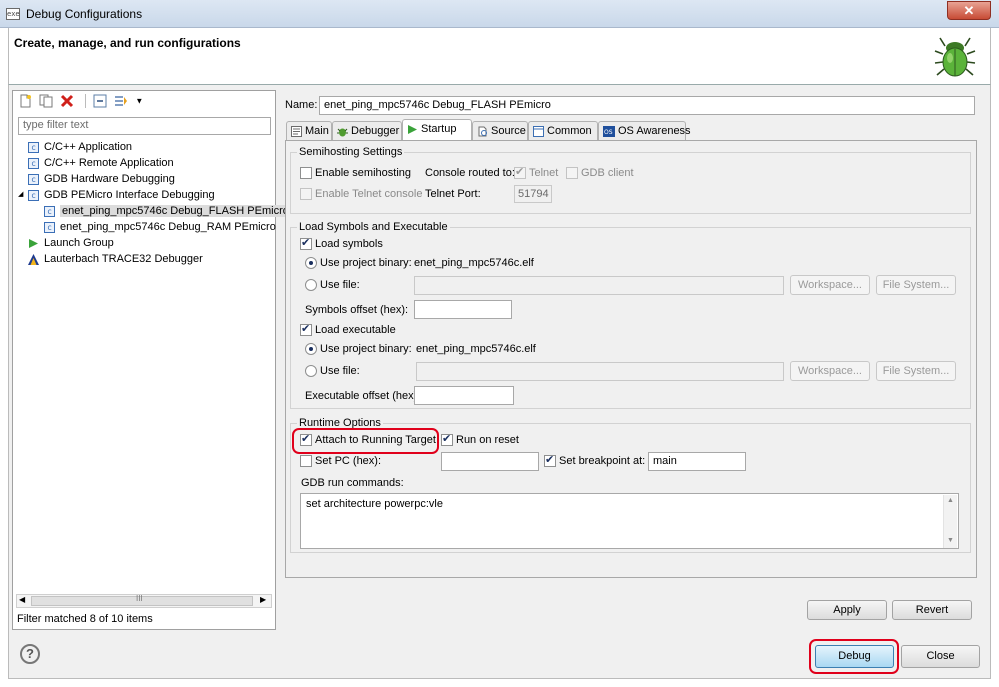 The height and width of the screenshot is (687, 999). Describe the element at coordinates (100, 101) in the screenshot. I see `collapse-all-icon` at that location.